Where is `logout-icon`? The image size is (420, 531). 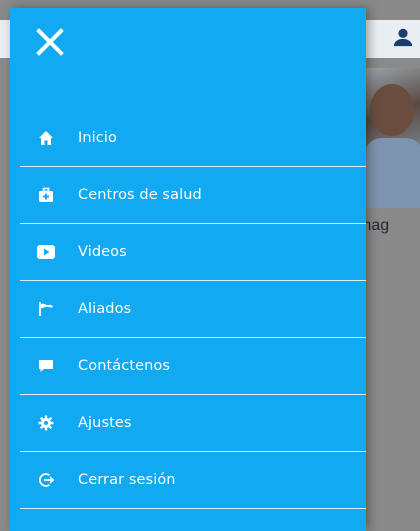
logout-icon is located at coordinates (46, 480).